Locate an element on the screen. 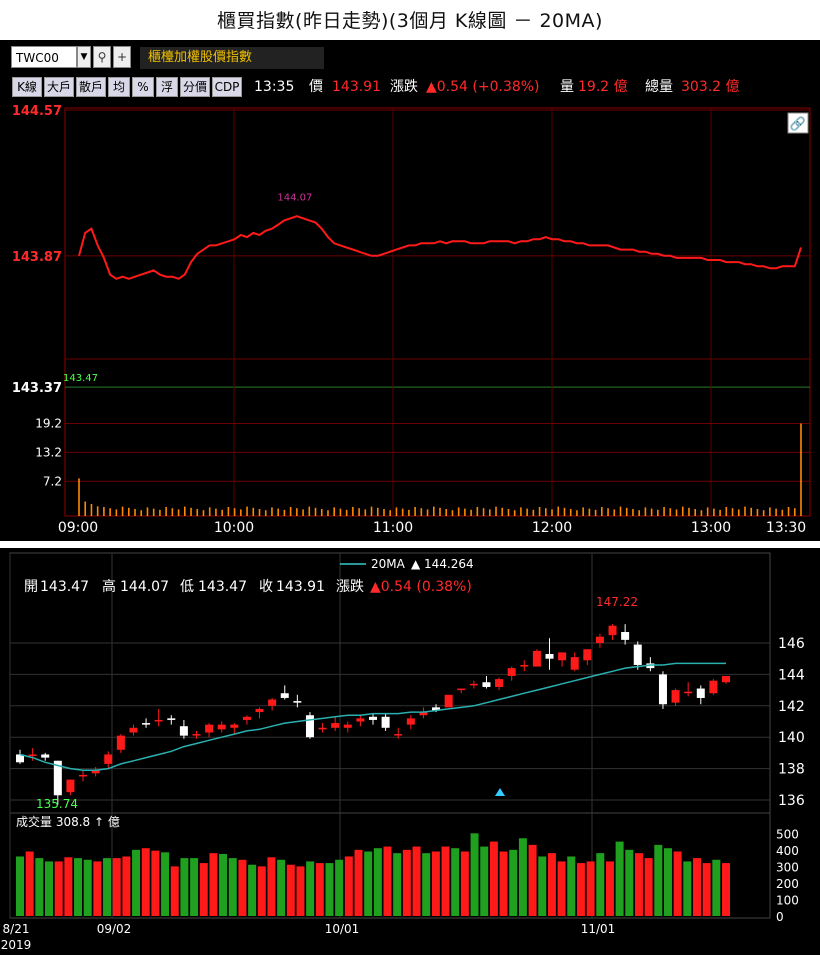 This screenshot has width=820, height=955. y-tick: 142 is located at coordinates (791, 707).